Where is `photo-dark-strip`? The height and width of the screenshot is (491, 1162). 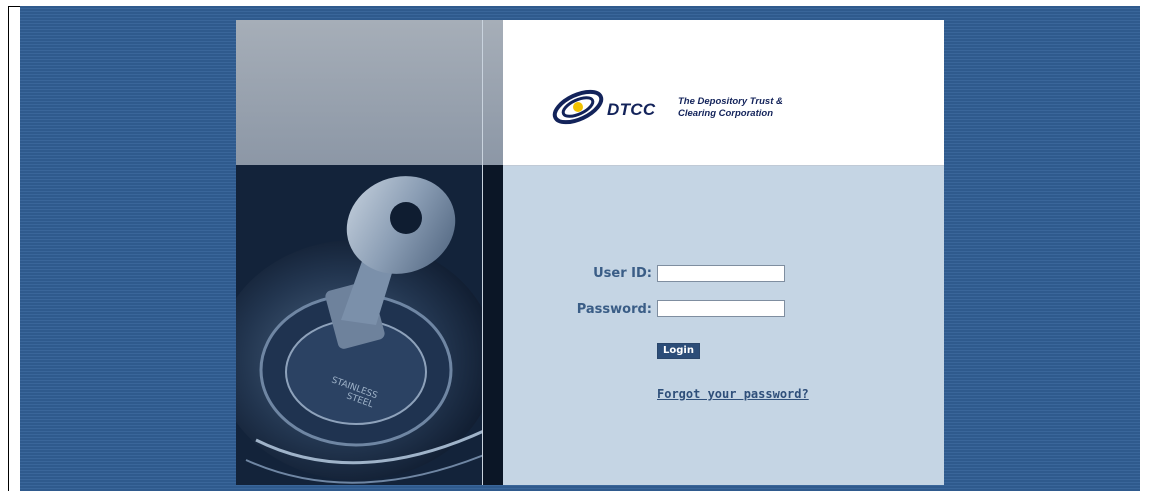
photo-dark-strip is located at coordinates (493, 325).